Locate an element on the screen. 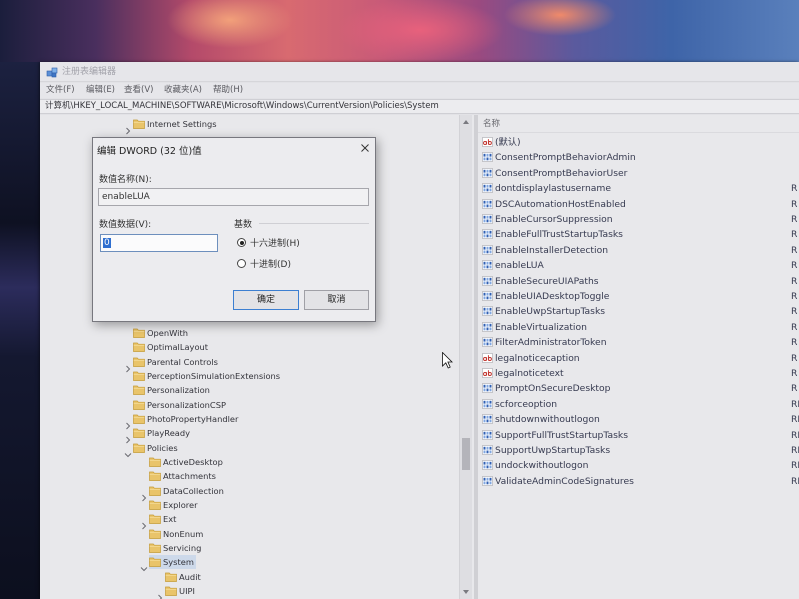 The height and width of the screenshot is (599, 799). tree-item-datacollection: DataCollection is located at coordinates (249, 492).